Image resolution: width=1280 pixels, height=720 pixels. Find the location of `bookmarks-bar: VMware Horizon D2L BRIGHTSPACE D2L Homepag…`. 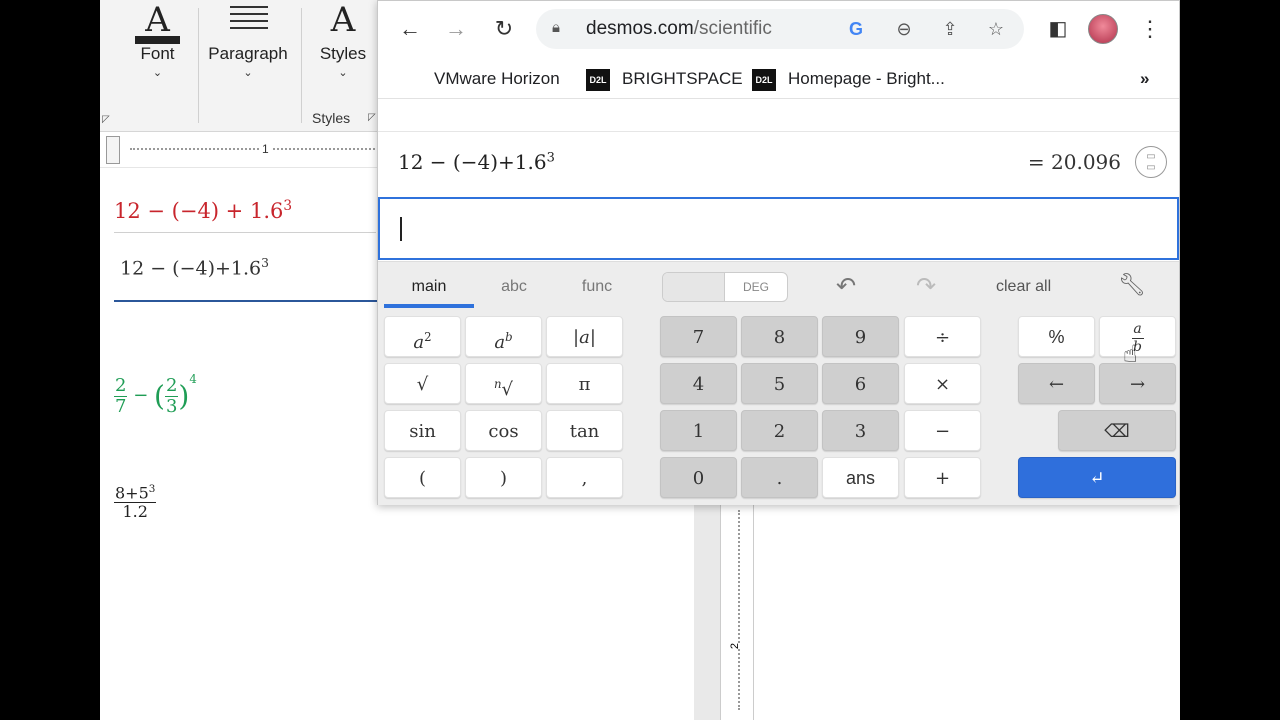

bookmarks-bar: VMware Horizon D2L BRIGHTSPACE D2L Homepag… is located at coordinates (778, 79).